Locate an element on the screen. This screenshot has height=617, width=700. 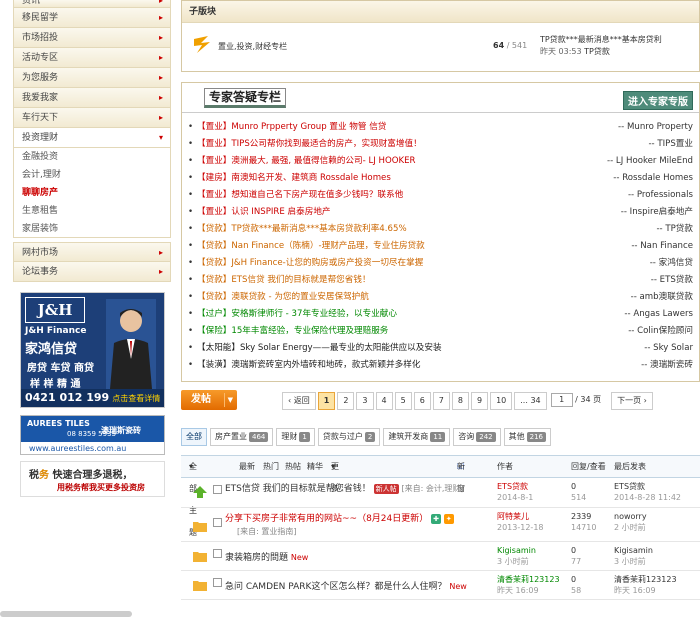
caret-down-icon: ▼ is located at coordinates (230, 400).